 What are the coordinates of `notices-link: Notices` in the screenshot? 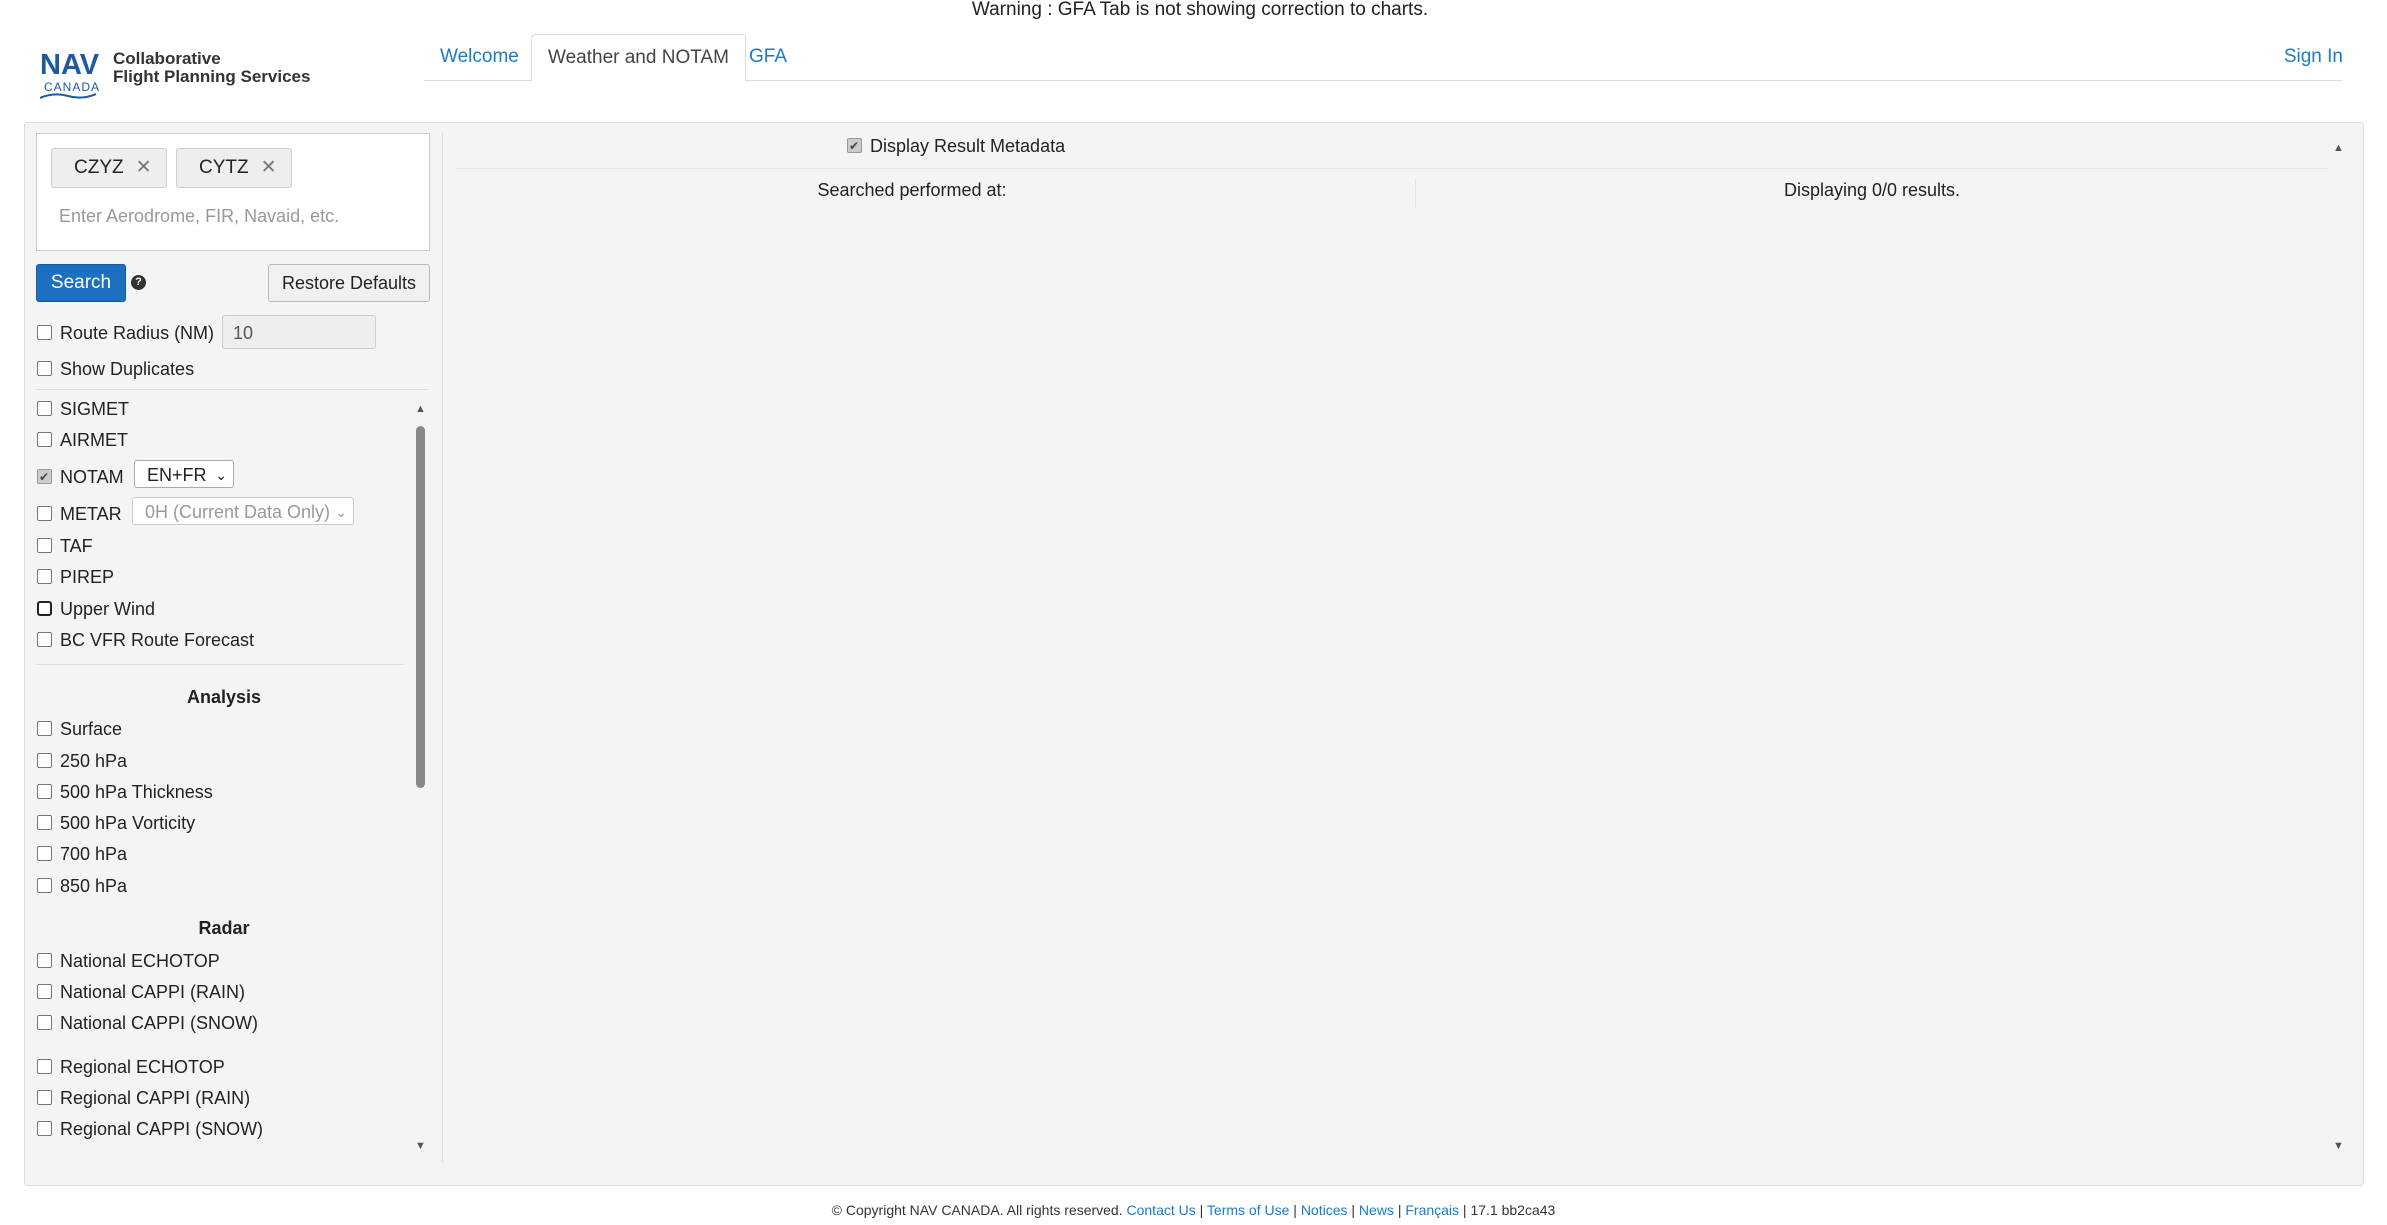 It's located at (1324, 1210).